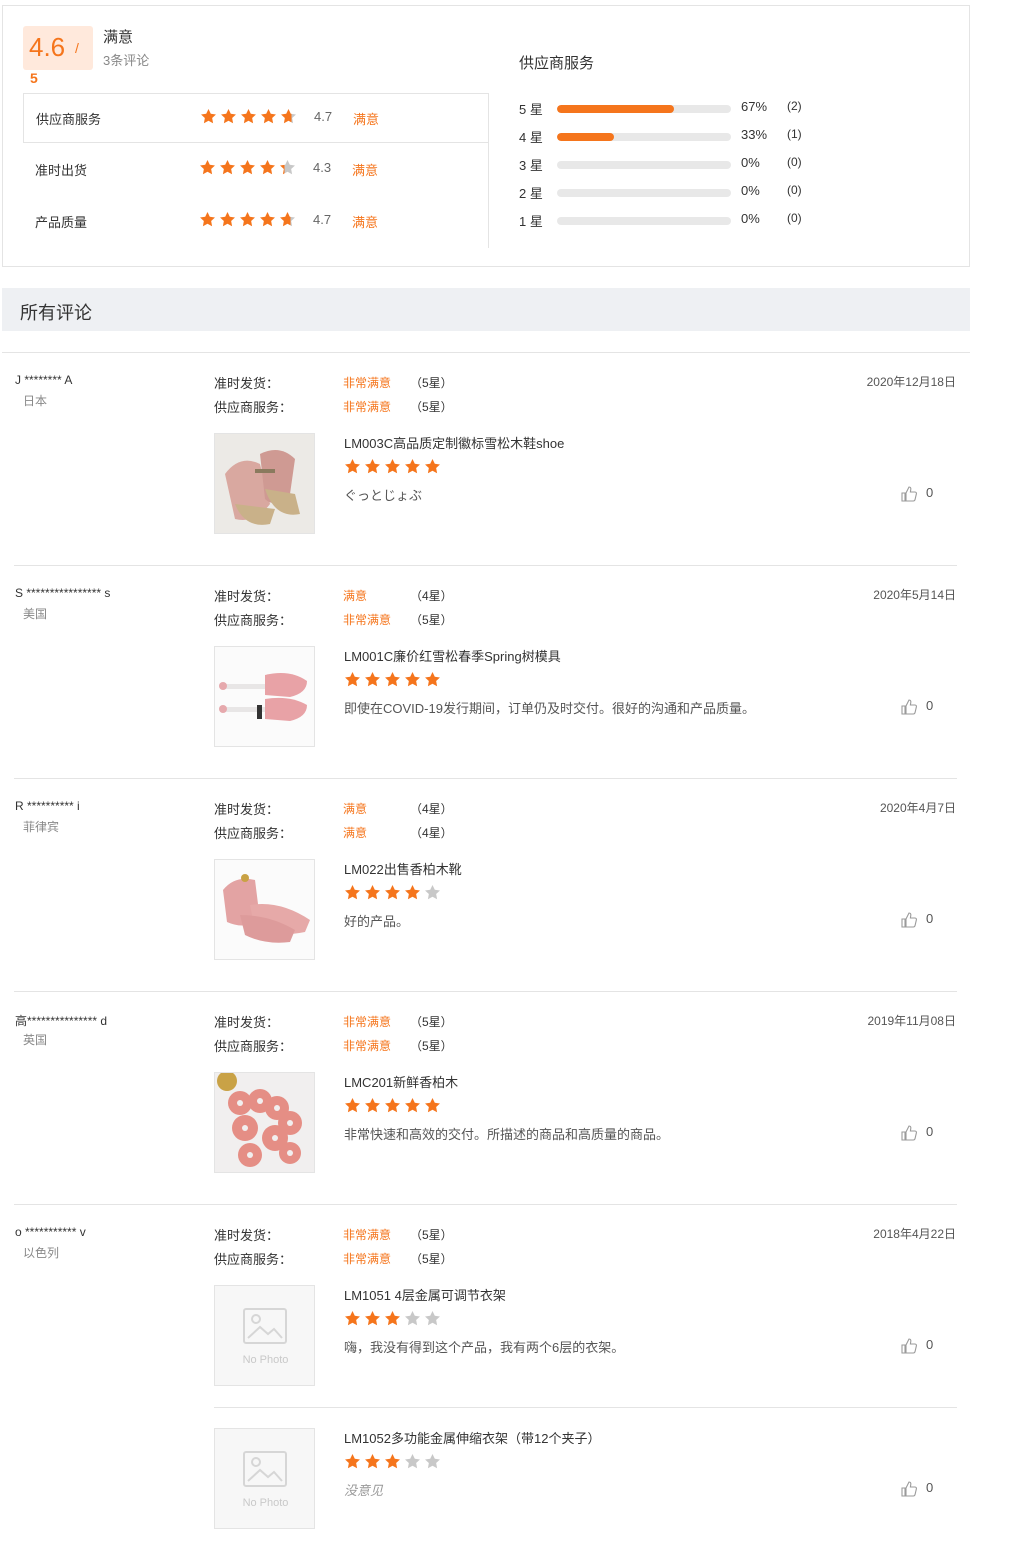  Describe the element at coordinates (794, 106) in the screenshot. I see `distribution-count: (2)` at that location.